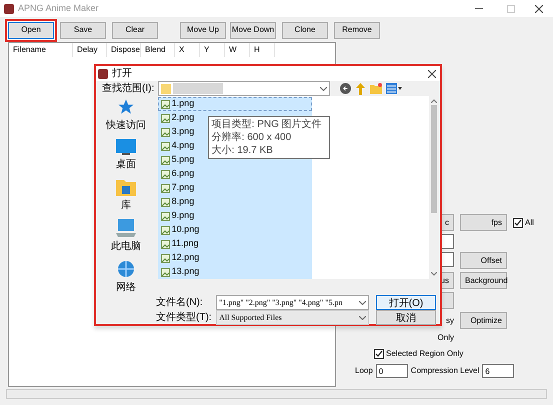 Image resolution: width=553 pixels, height=405 pixels. Describe the element at coordinates (183, 131) in the screenshot. I see `file-name: 3.png` at that location.